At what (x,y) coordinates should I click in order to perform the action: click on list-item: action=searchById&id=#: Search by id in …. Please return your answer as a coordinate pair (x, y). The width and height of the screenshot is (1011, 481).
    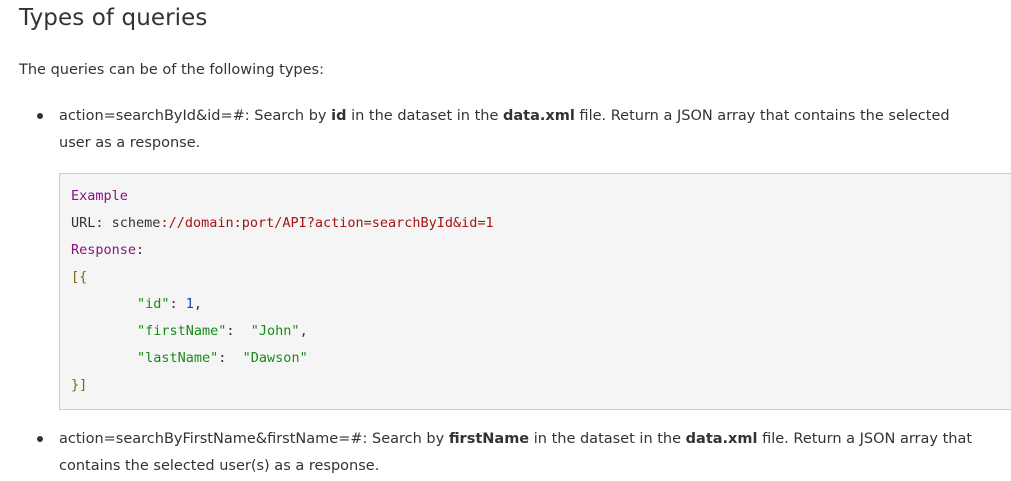
    Looking at the image, I should click on (511, 130).